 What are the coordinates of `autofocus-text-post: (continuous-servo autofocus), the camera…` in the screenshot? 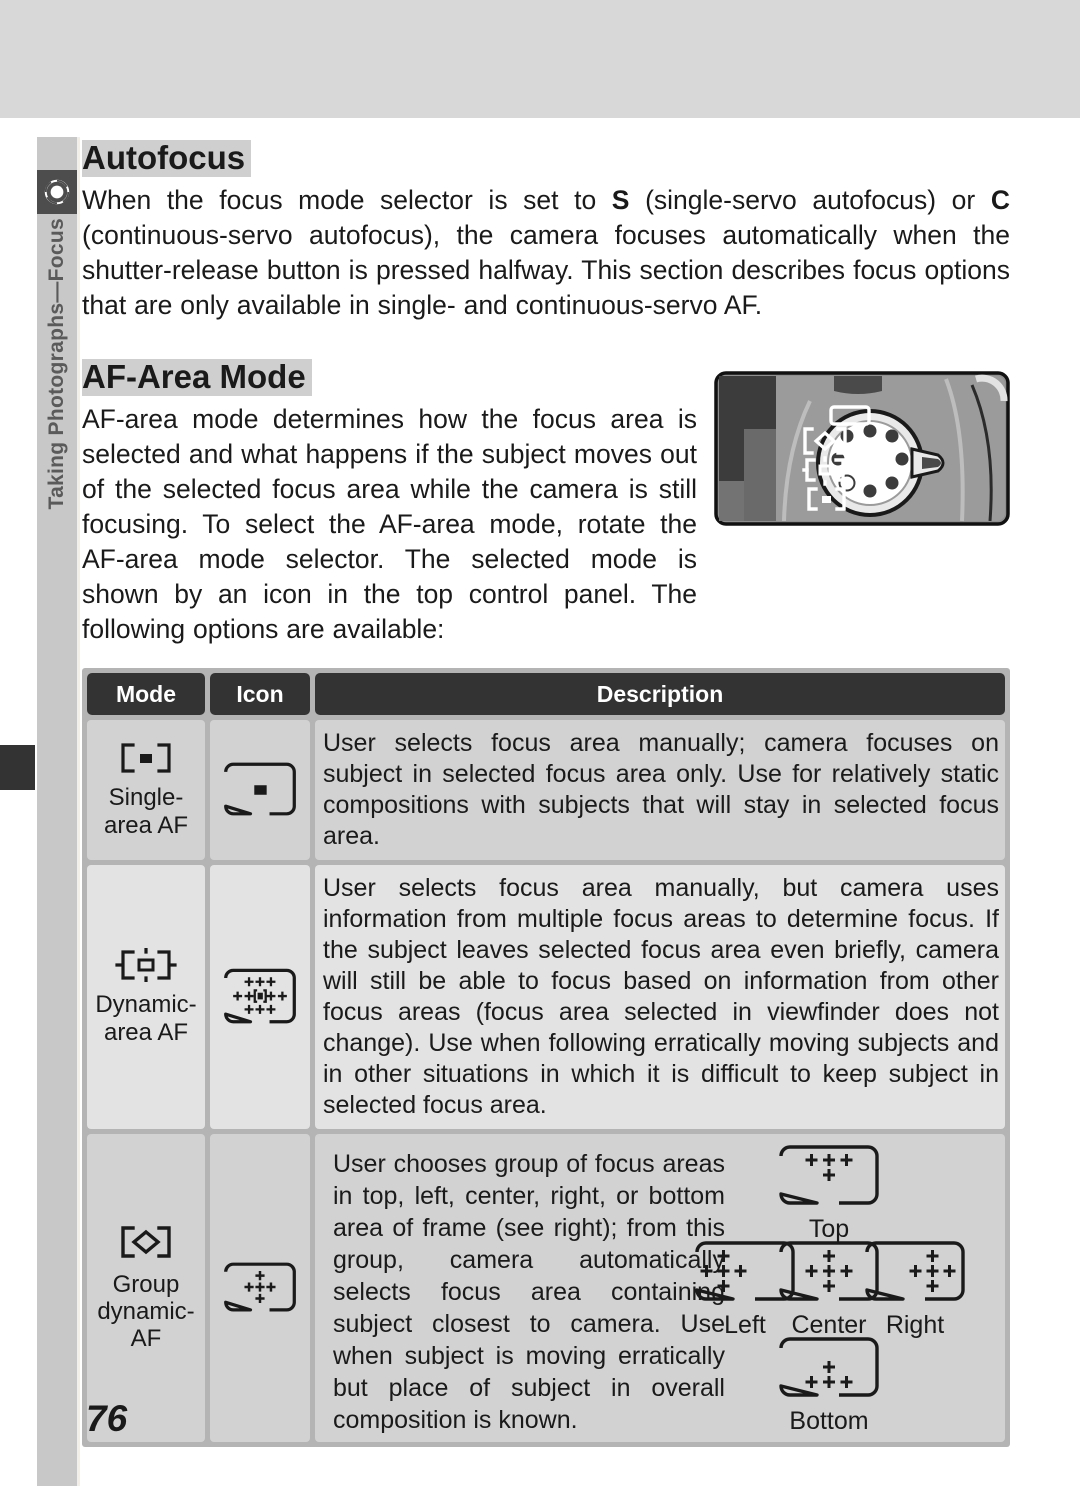 It's located at (546, 269).